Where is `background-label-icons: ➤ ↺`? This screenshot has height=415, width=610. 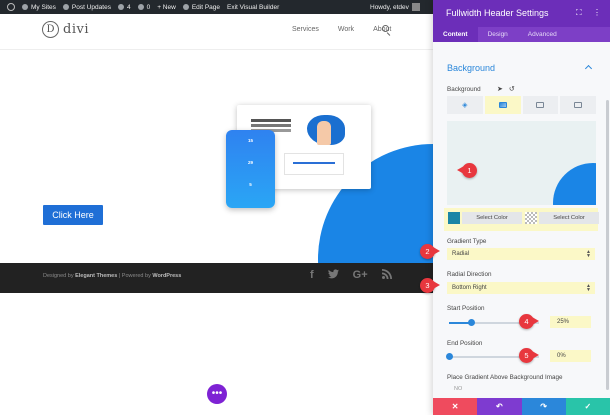 background-label-icons: ➤ ↺ is located at coordinates (506, 89).